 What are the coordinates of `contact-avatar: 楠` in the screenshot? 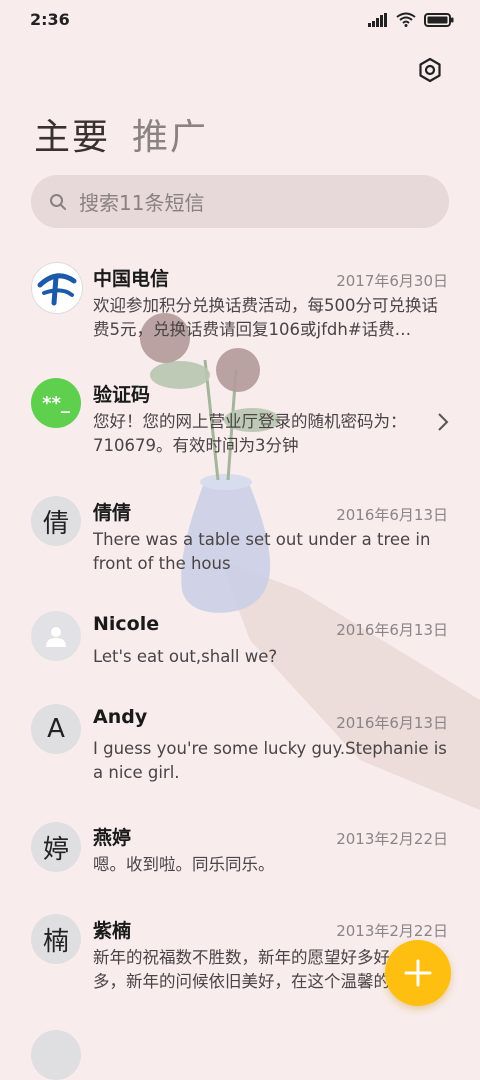 It's located at (56, 939).